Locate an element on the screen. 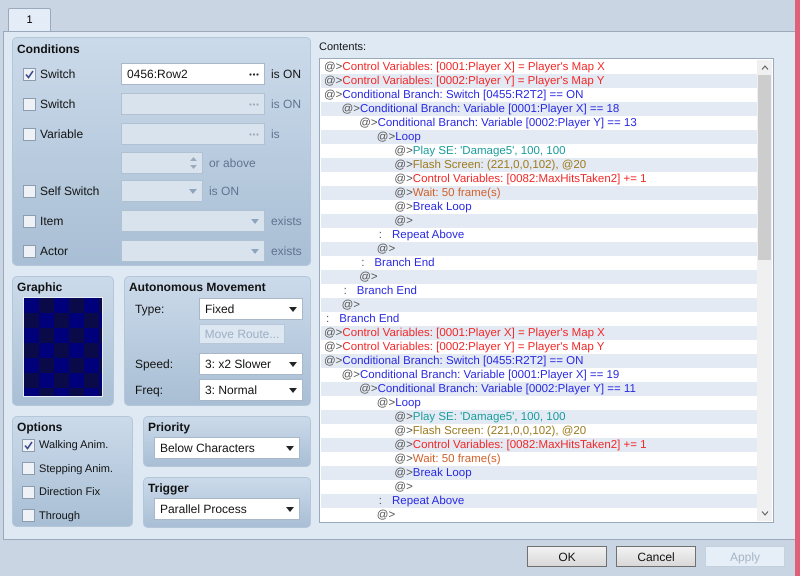 This screenshot has width=800, height=576. spinner-arrows-icon is located at coordinates (193, 163).